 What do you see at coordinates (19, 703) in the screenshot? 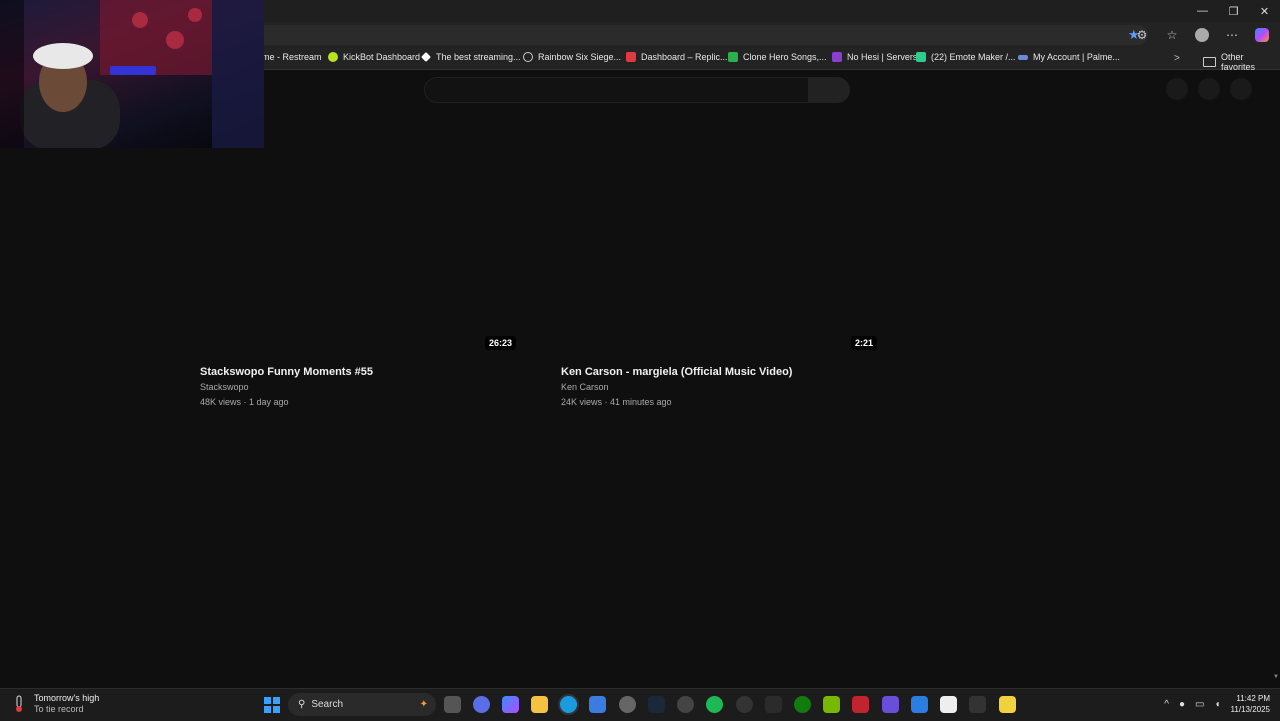
I see `thermometer-icon` at bounding box center [19, 703].